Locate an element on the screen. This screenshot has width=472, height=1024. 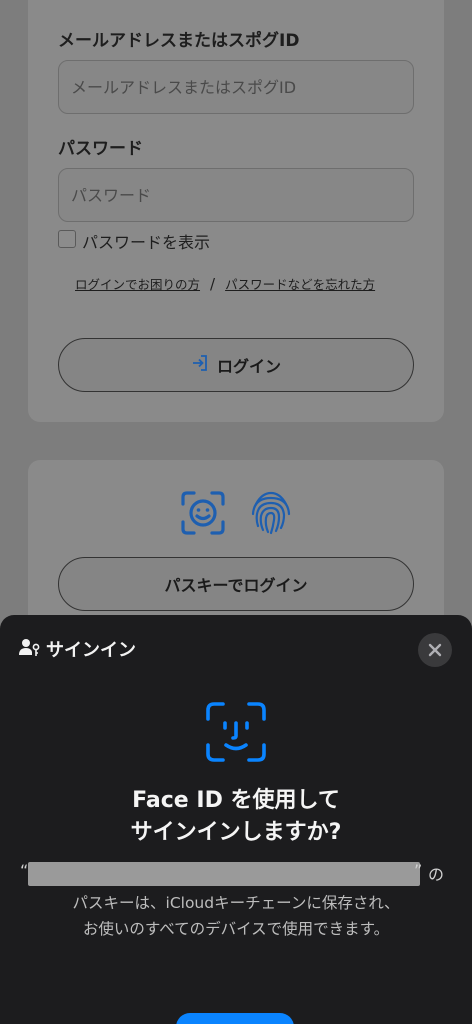
passkey-button-label: パスキーでログイン is located at coordinates (236, 585).